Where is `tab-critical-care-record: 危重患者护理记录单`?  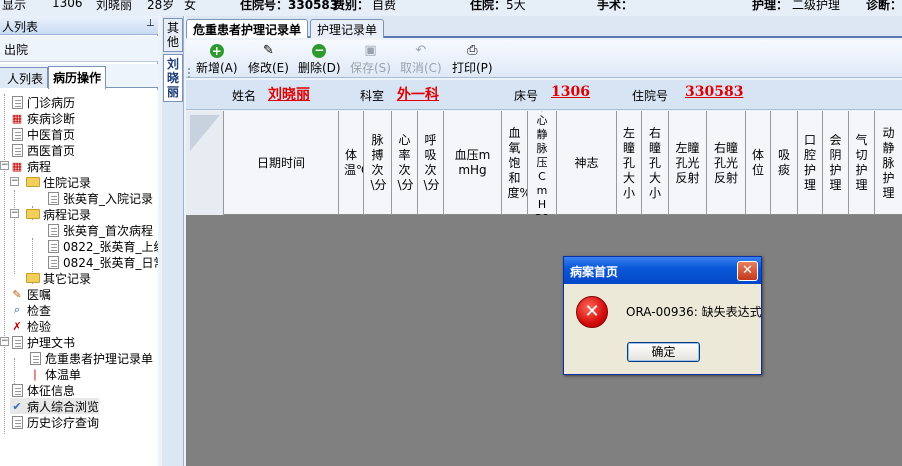 tab-critical-care-record: 危重患者护理记录单 is located at coordinates (247, 28).